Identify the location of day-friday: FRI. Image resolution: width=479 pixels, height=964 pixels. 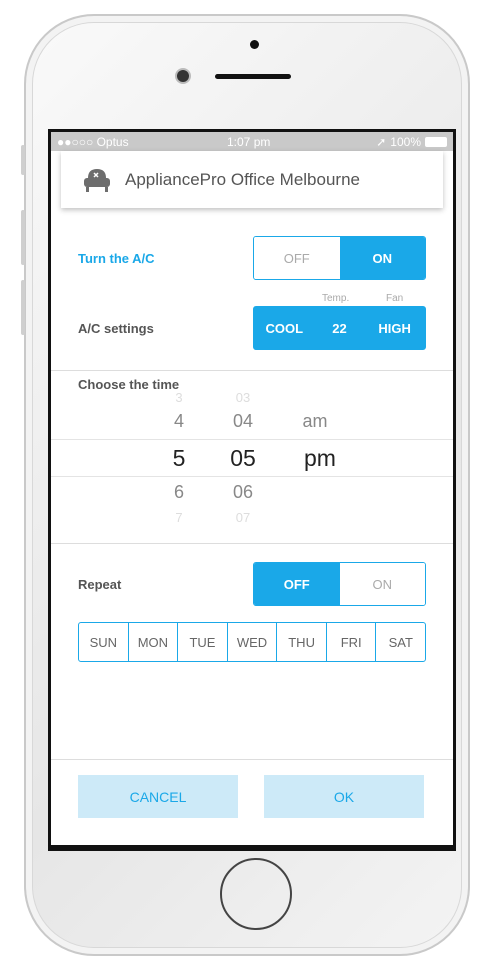
(350, 642).